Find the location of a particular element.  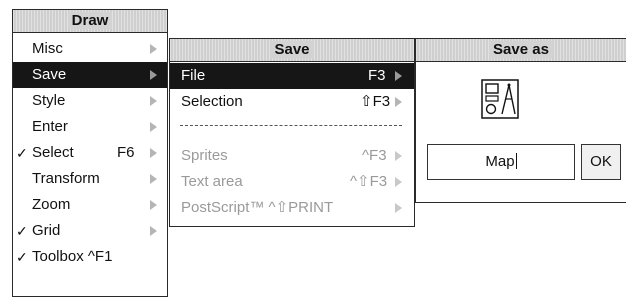

ok-button-label: OK is located at coordinates (601, 161).